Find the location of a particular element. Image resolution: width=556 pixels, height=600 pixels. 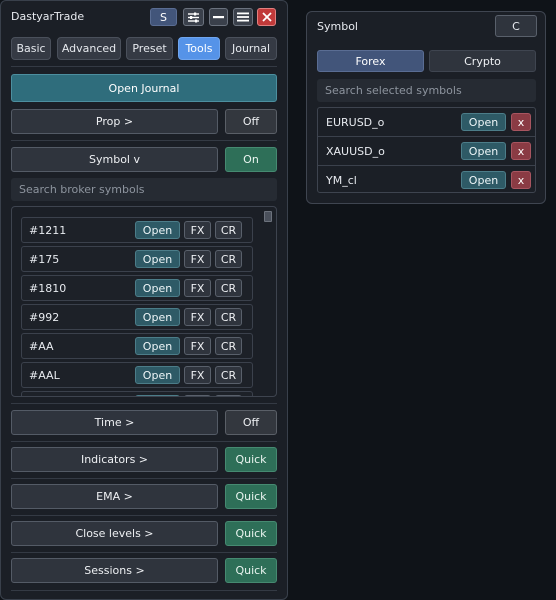

time-off-toggle: Off is located at coordinates (251, 422).